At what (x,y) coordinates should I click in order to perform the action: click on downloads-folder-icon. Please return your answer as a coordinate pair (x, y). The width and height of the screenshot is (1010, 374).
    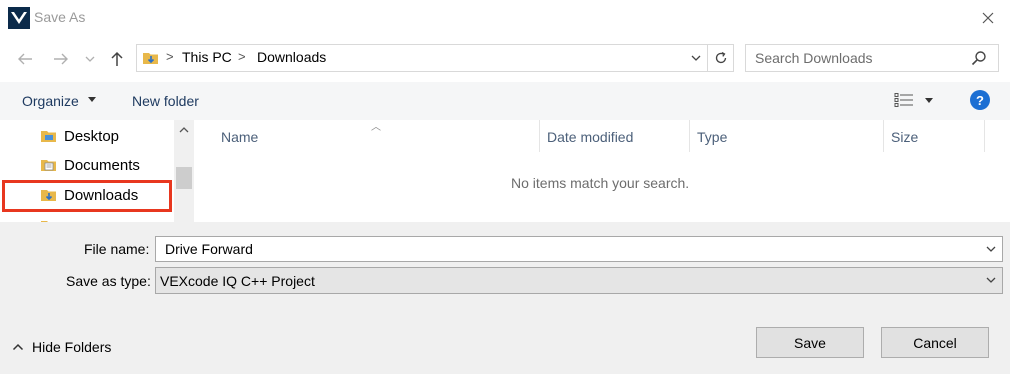
    Looking at the image, I should click on (150, 58).